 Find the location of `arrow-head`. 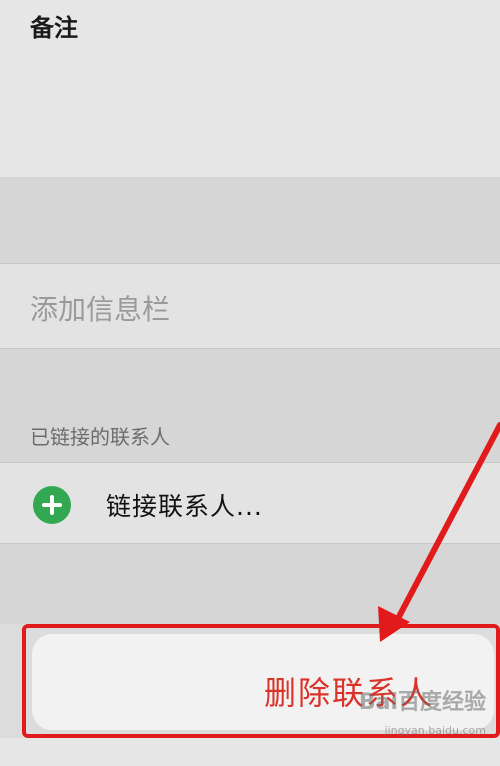

arrow-head is located at coordinates (394, 624).